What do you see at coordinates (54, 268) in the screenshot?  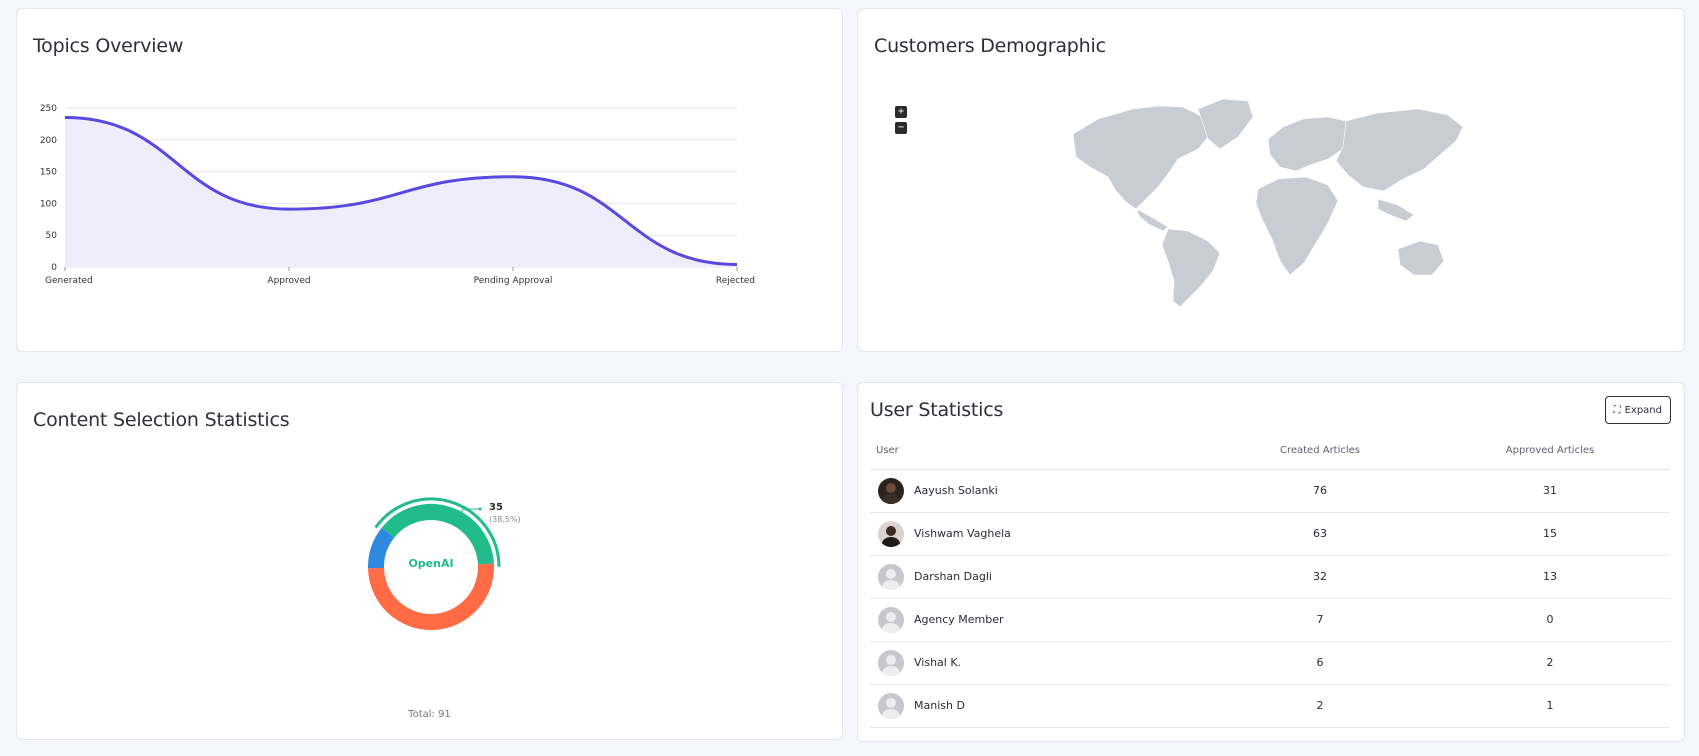 I see `y-tick-label: 0` at bounding box center [54, 268].